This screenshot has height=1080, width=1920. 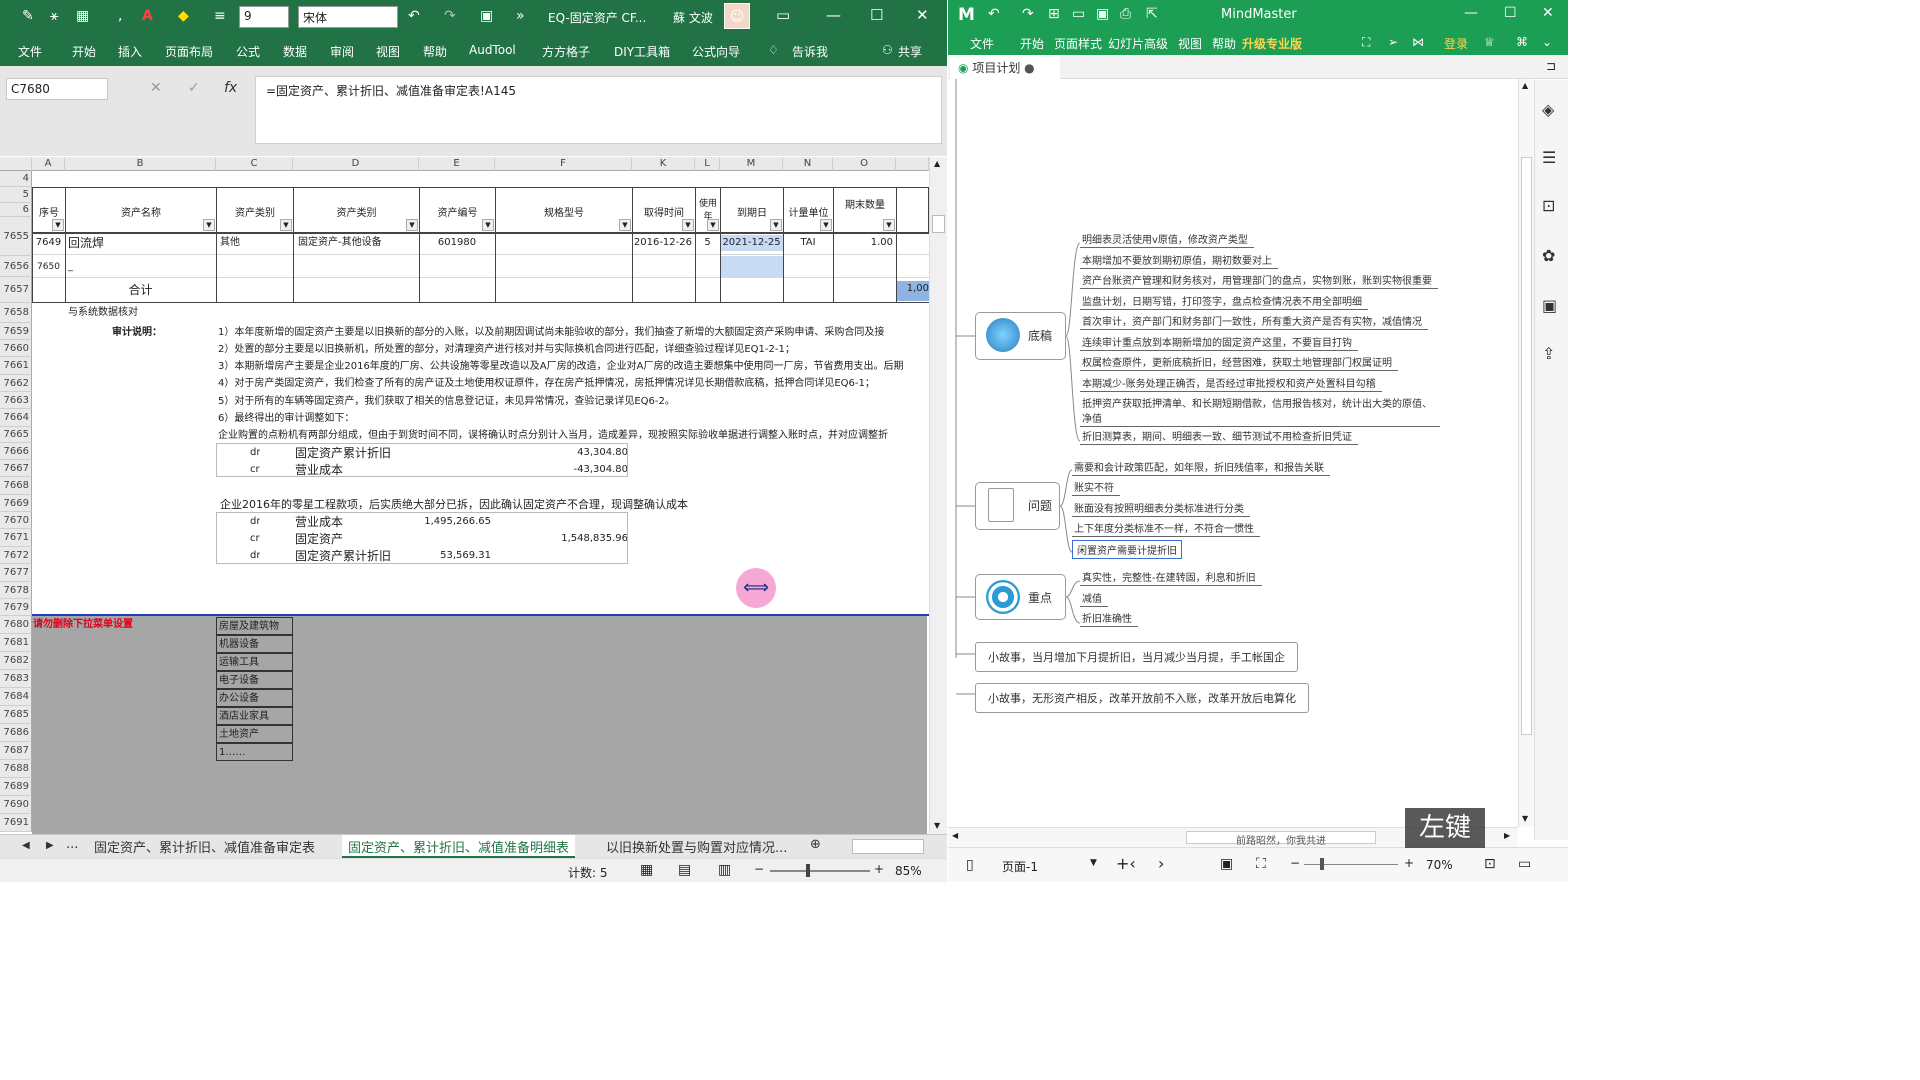 What do you see at coordinates (1020, 866) in the screenshot?
I see `page-select: 页面-1` at bounding box center [1020, 866].